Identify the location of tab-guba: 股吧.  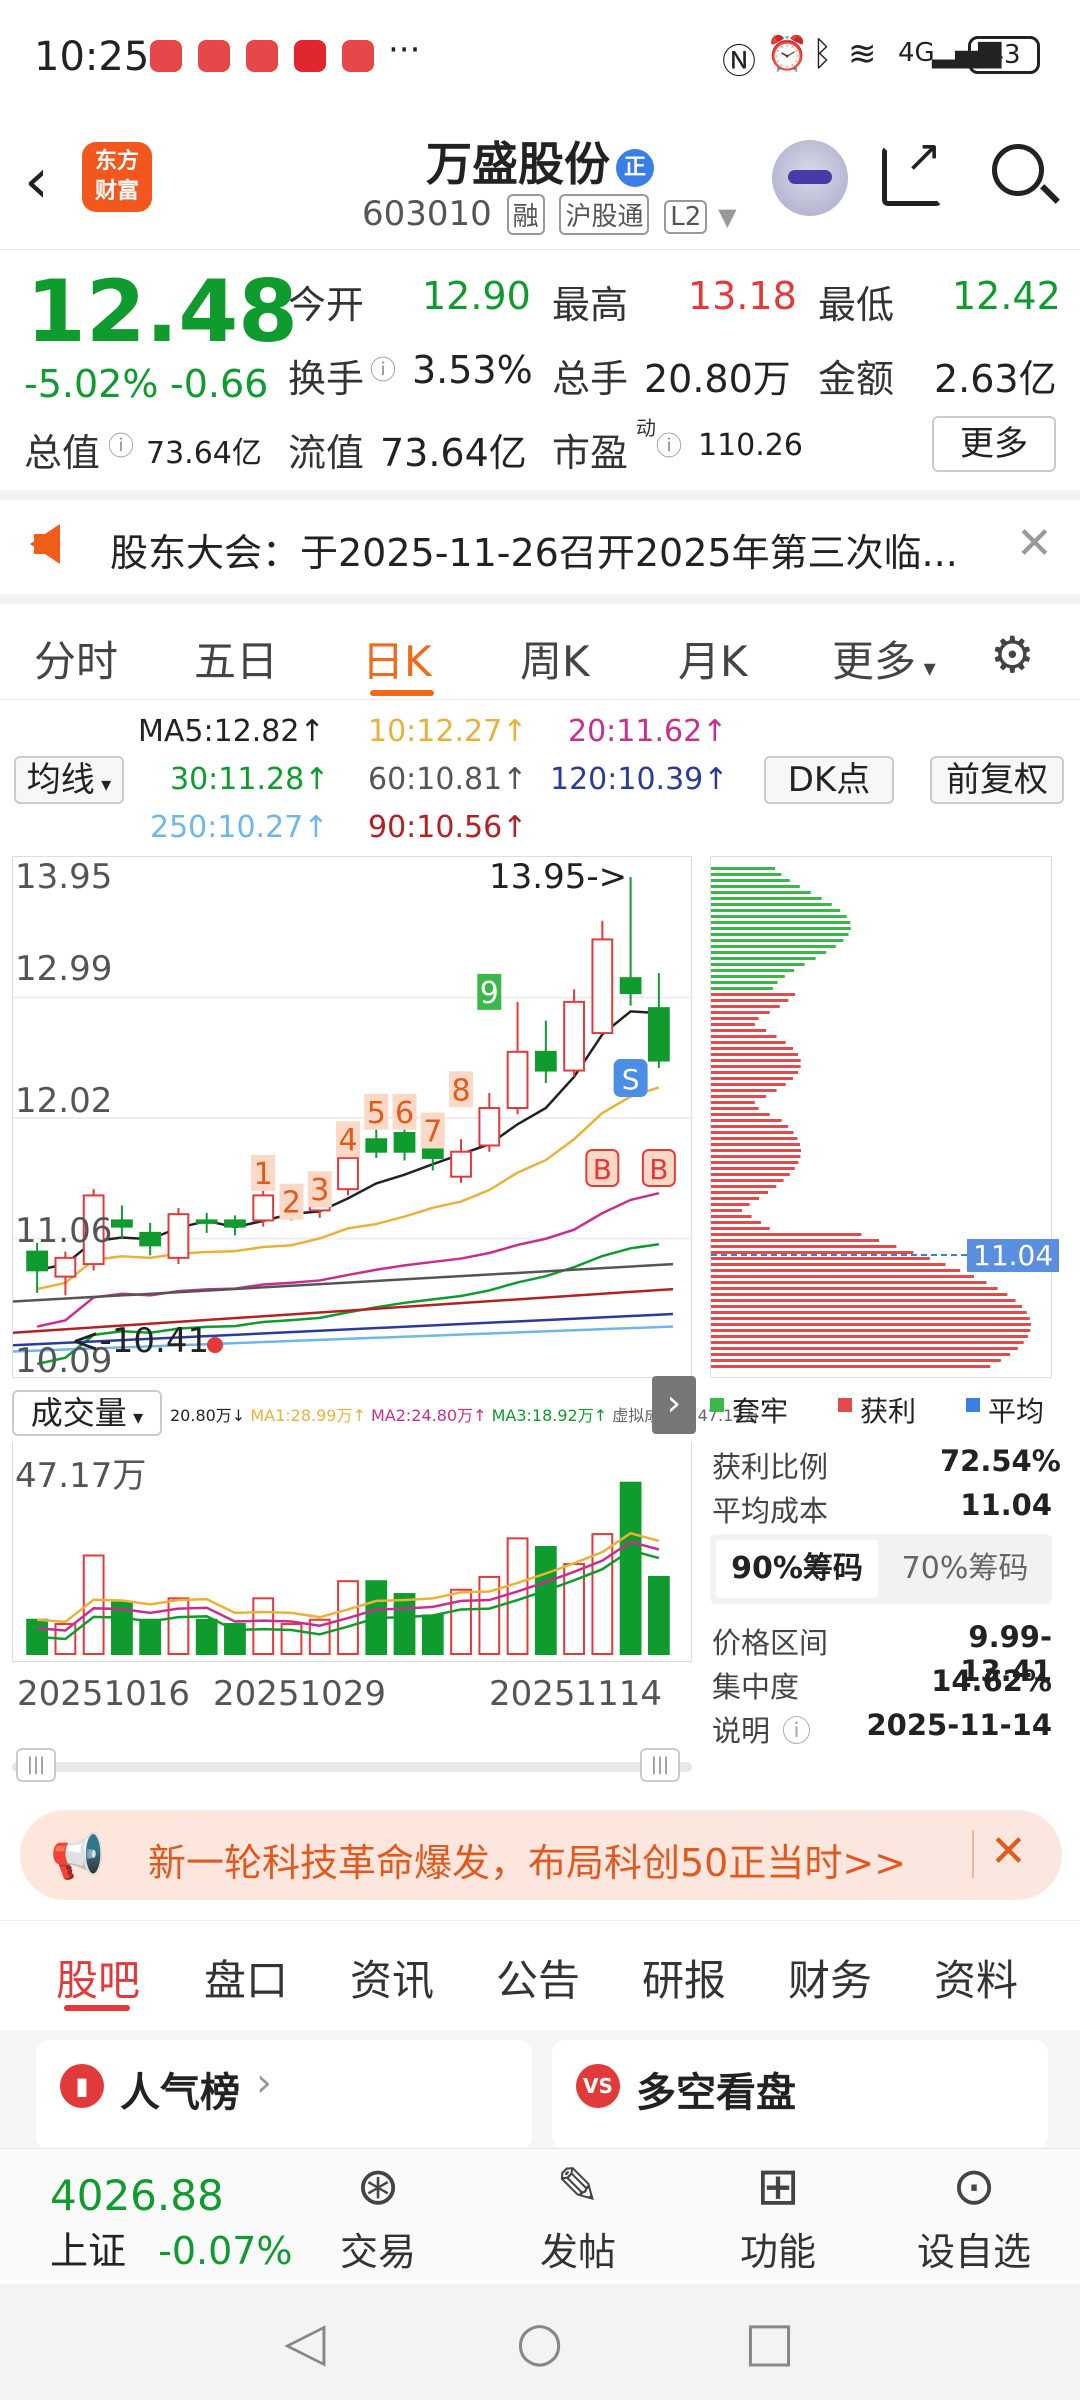
(98, 1977).